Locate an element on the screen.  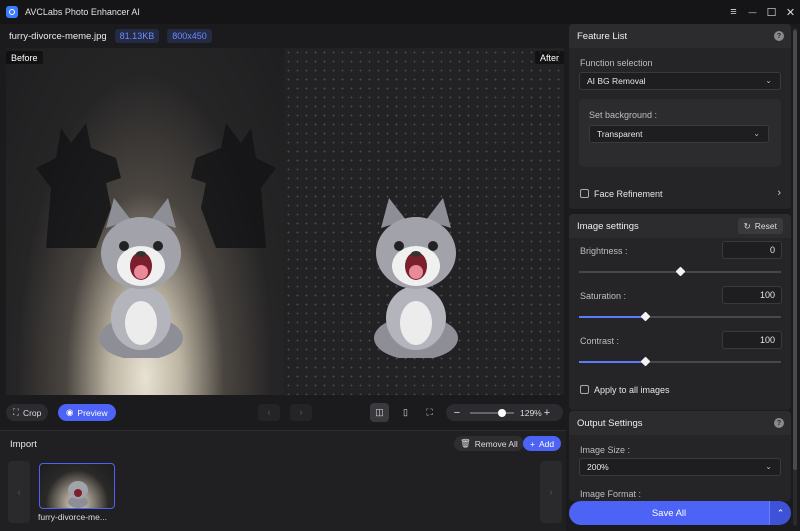
contrast-slider-fill is located at coordinates (612, 362).